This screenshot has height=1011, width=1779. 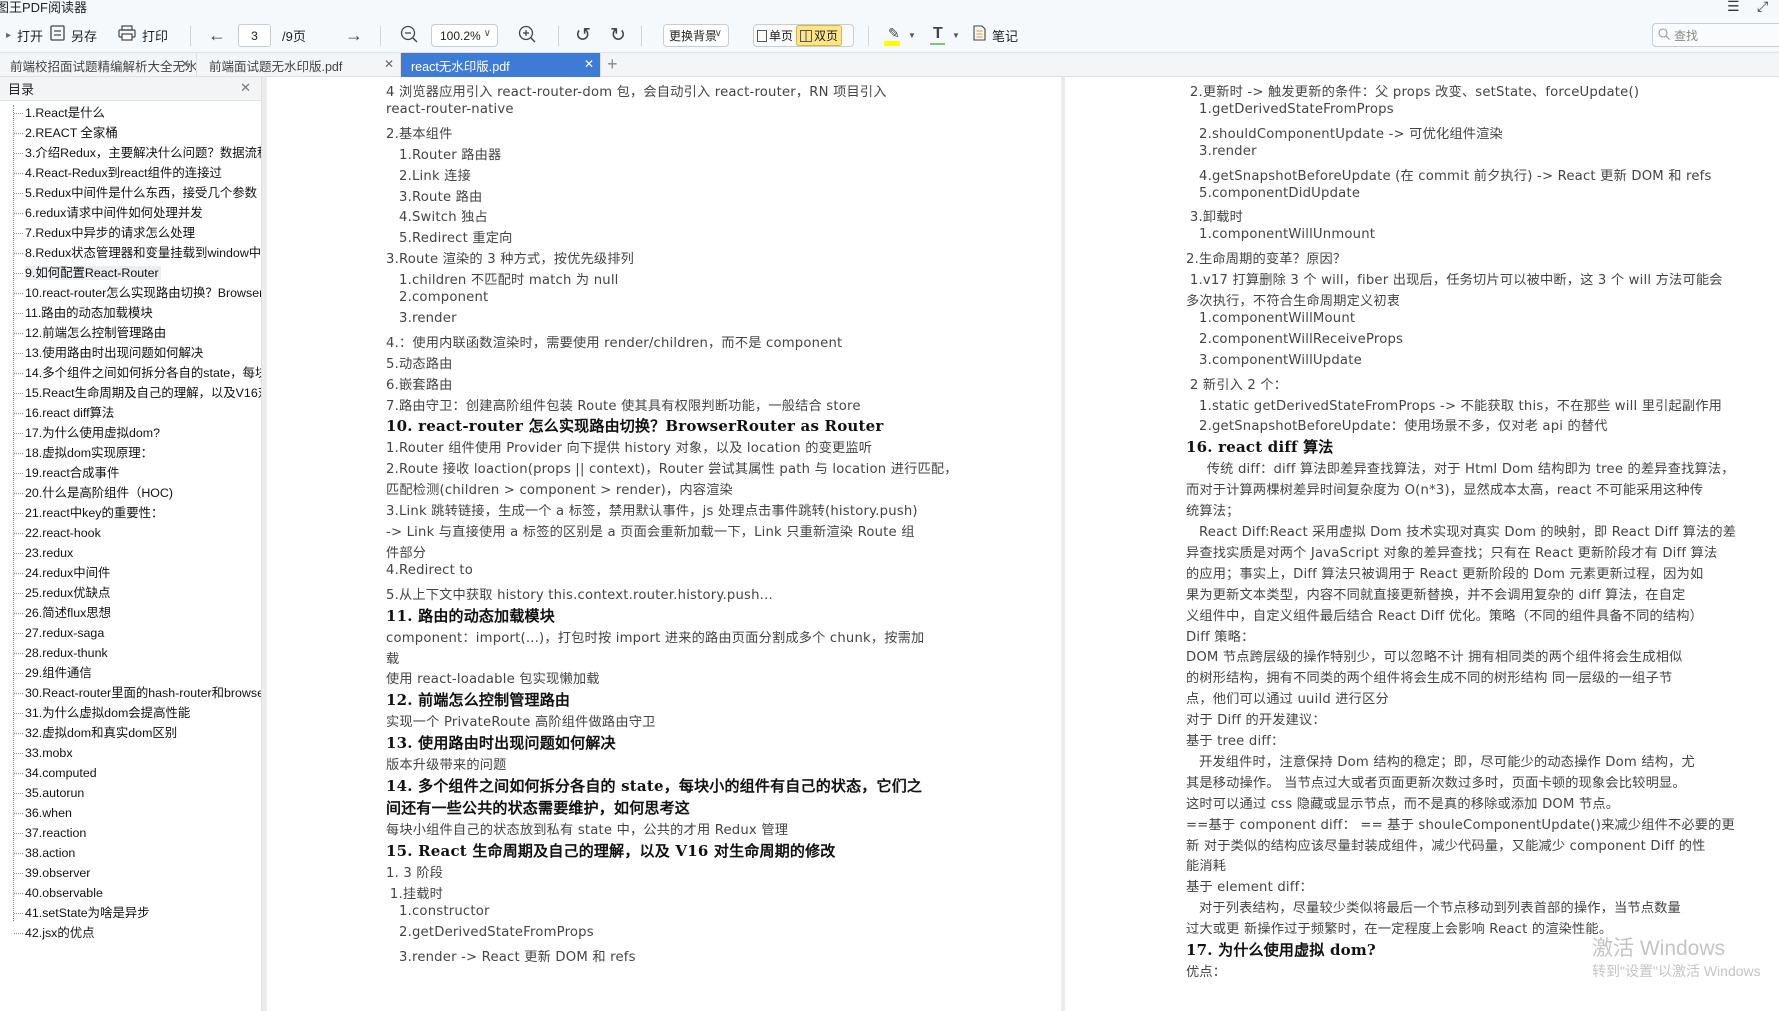 What do you see at coordinates (98, 65) in the screenshot?
I see `tab-document-1: 前端校招面试题精编解析大全无水 ✕` at bounding box center [98, 65].